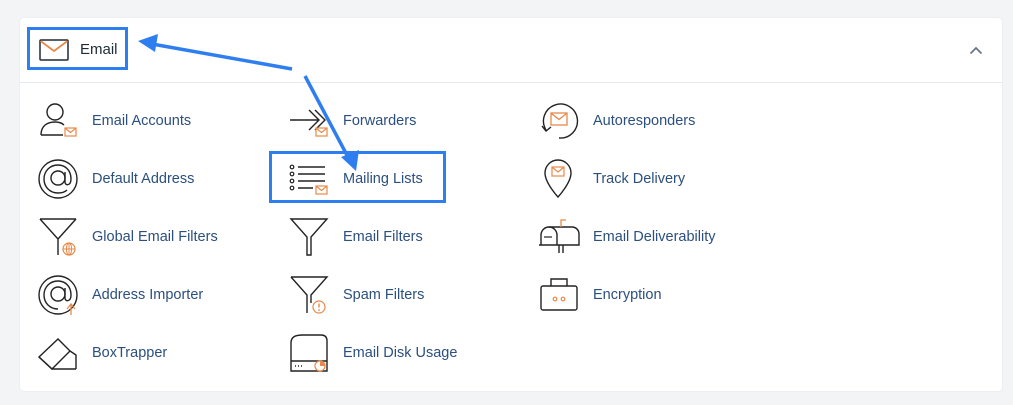 The width and height of the screenshot is (1013, 405). What do you see at coordinates (155, 237) in the screenshot?
I see `item-label: Global Email Filters` at bounding box center [155, 237].